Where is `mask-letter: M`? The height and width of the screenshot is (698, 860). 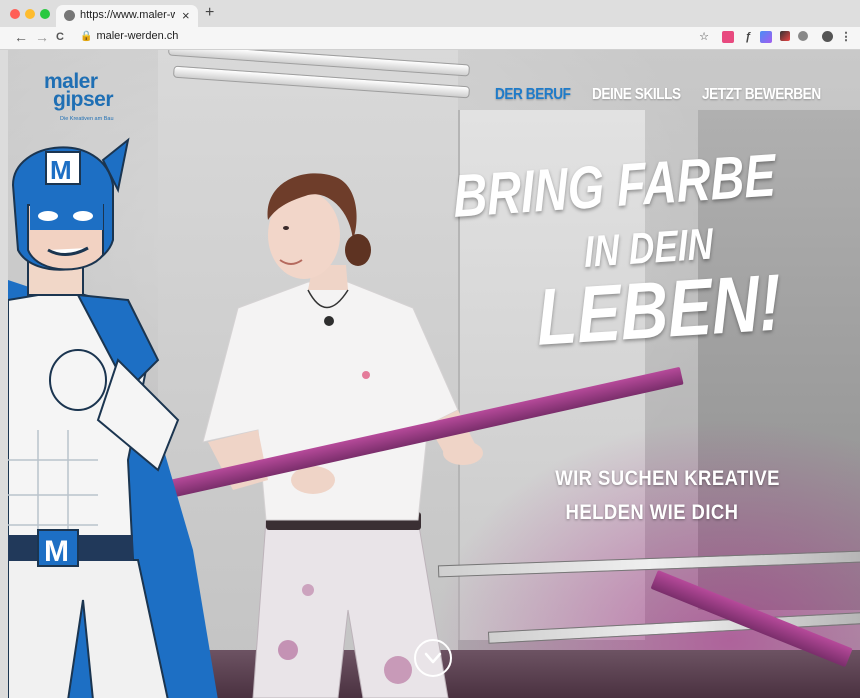 mask-letter: M is located at coordinates (61, 170).